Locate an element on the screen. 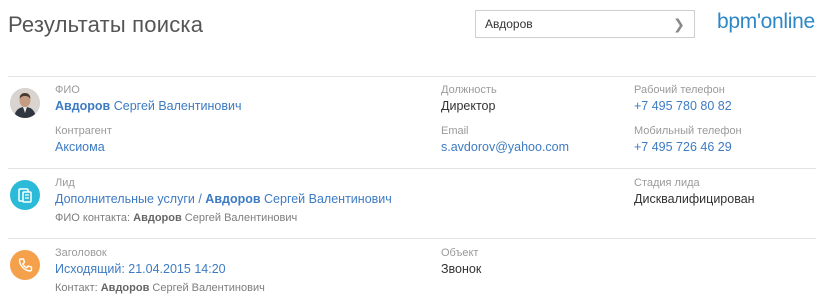 This screenshot has height=297, width=824. lead-title-match: Авдоров is located at coordinates (233, 199).